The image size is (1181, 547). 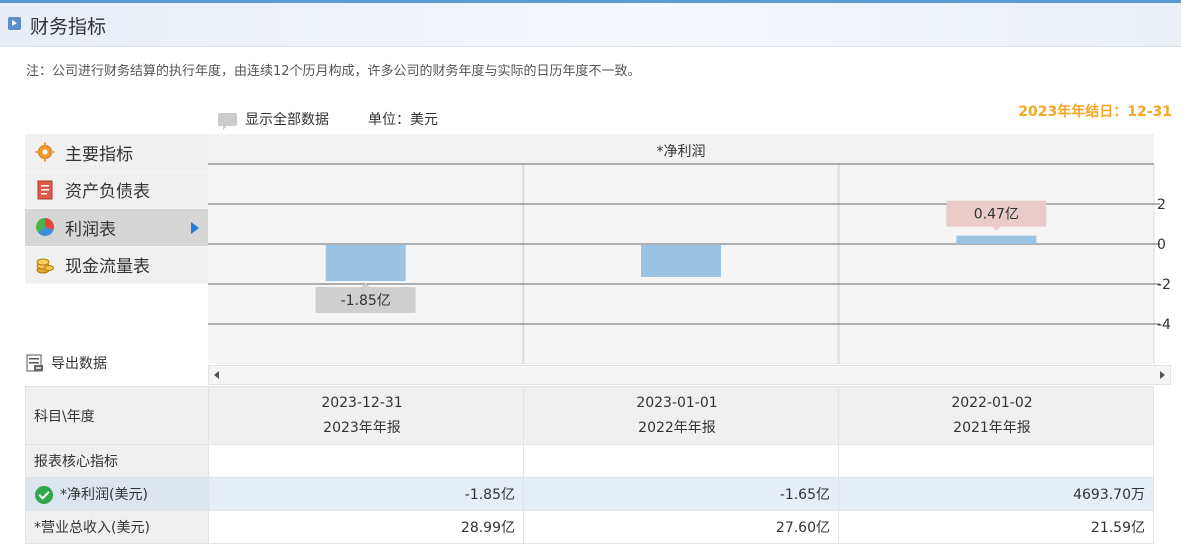 I want to click on y-tick-label: 0, so click(x=1161, y=245).